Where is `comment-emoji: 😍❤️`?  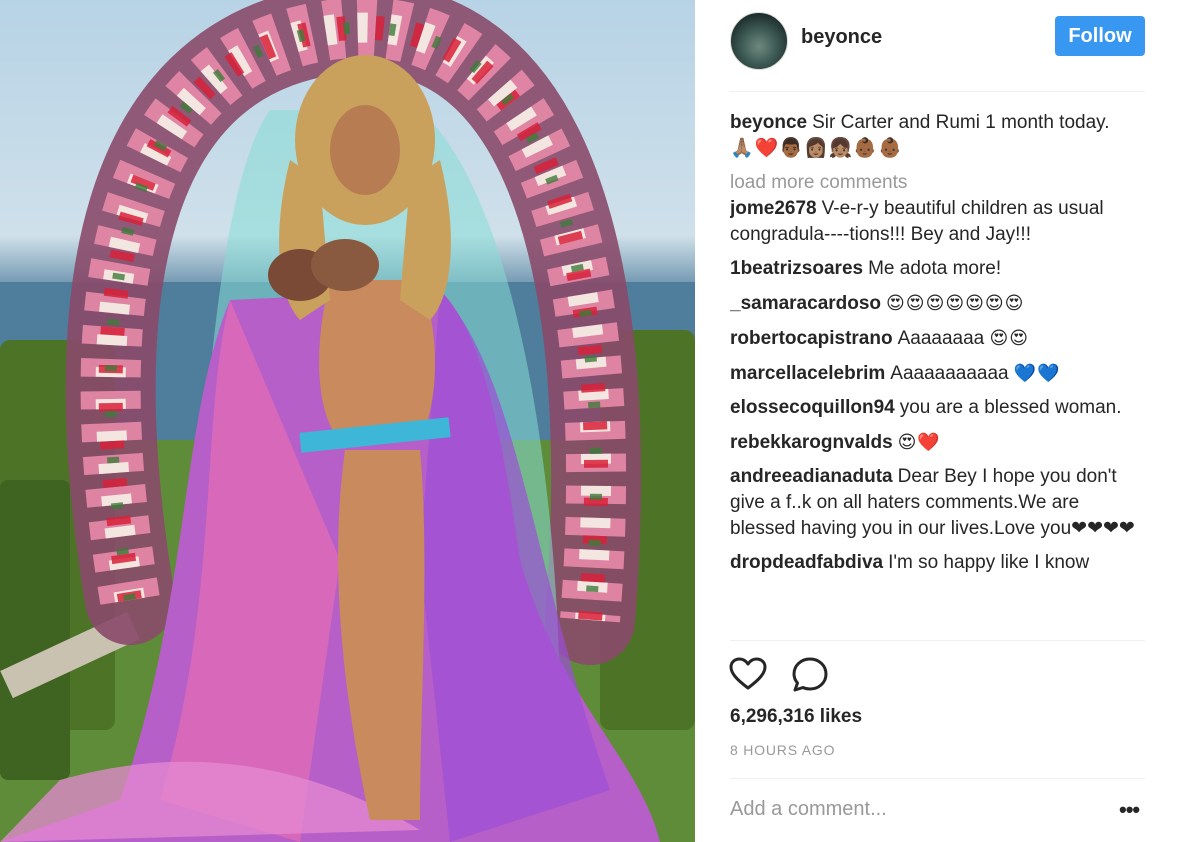 comment-emoji: 😍❤️ is located at coordinates (919, 442).